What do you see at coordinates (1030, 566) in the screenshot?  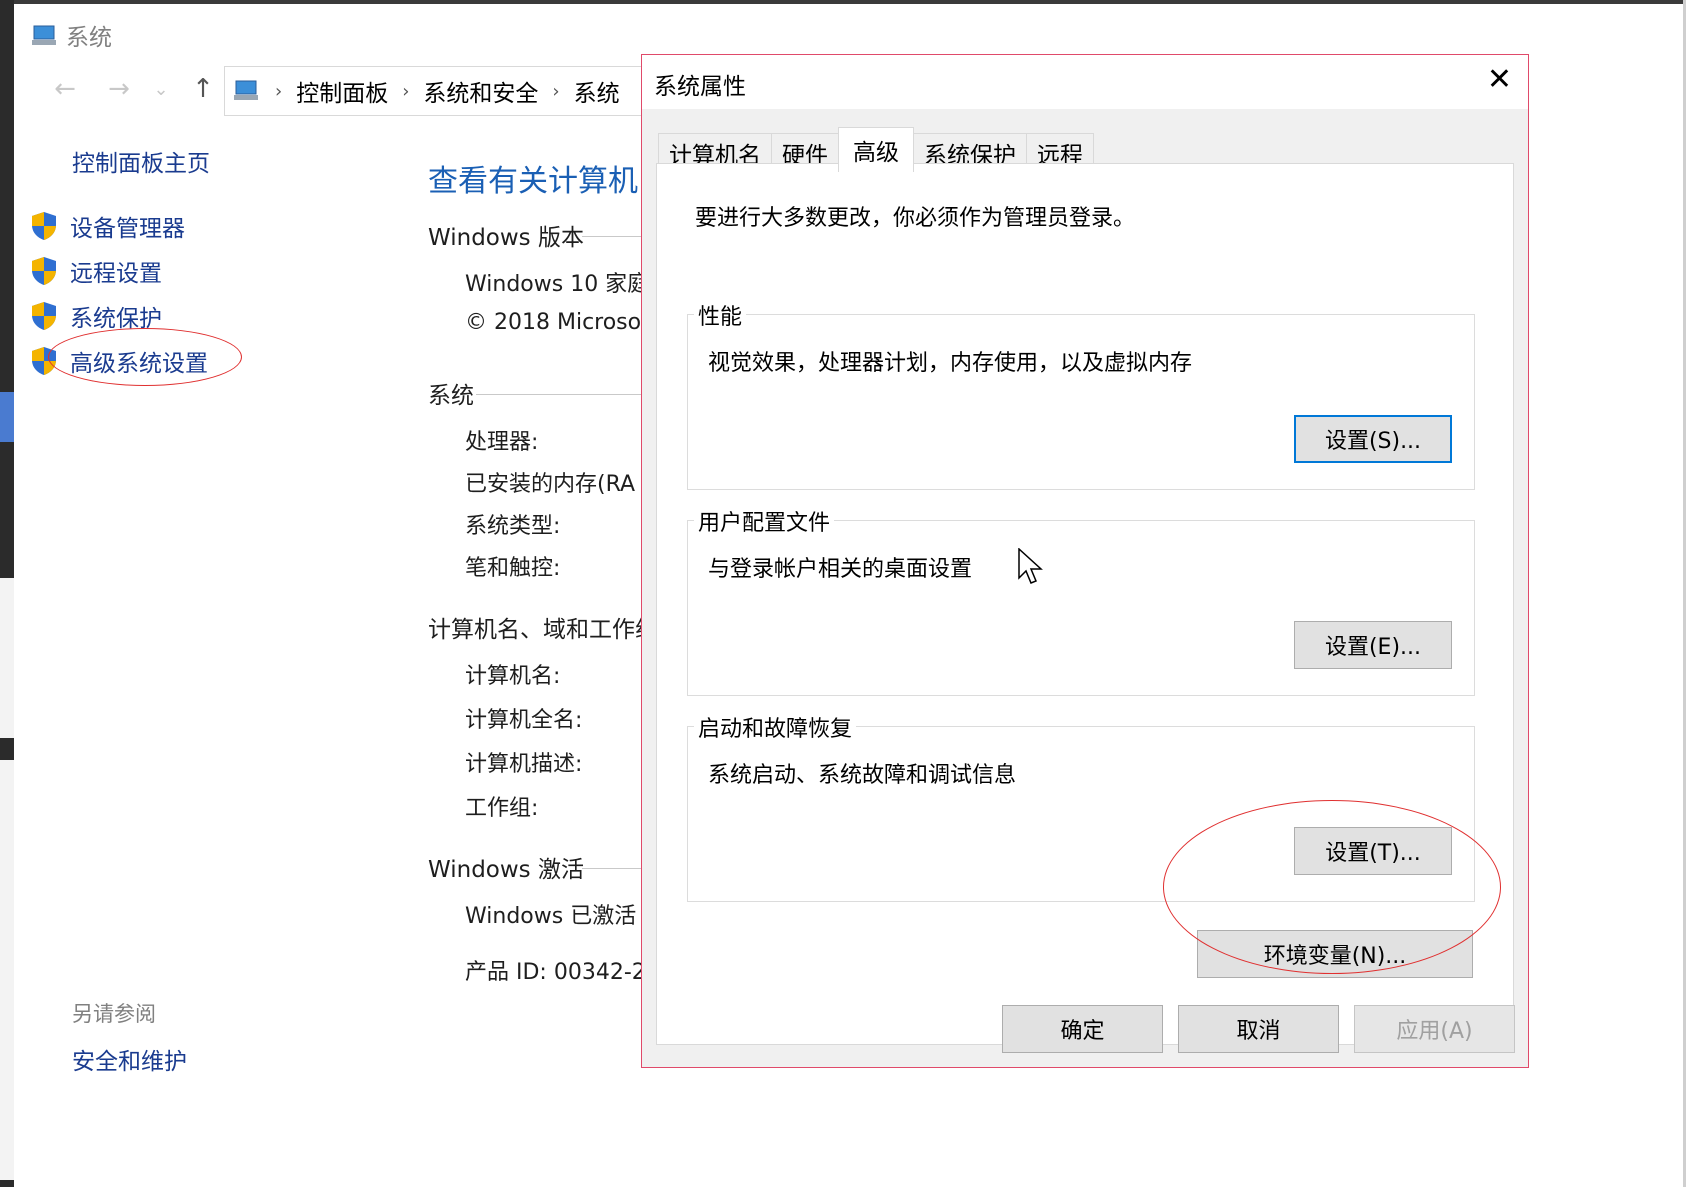 I see `mouse-cursor-icon` at bounding box center [1030, 566].